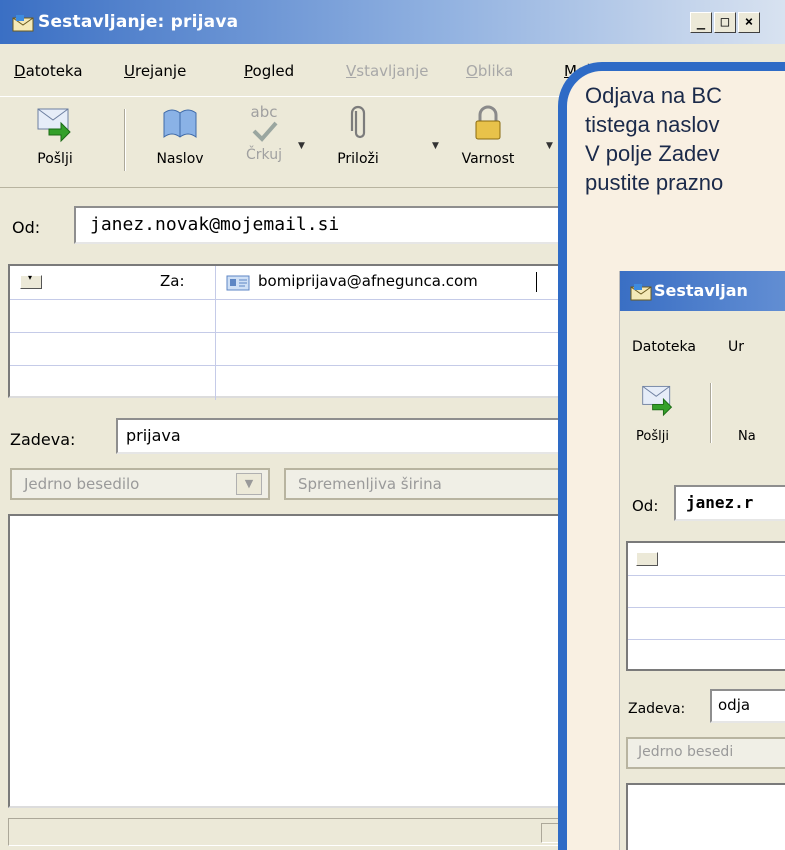  Describe the element at coordinates (358, 159) in the screenshot. I see `attach-label: Priloži` at that location.